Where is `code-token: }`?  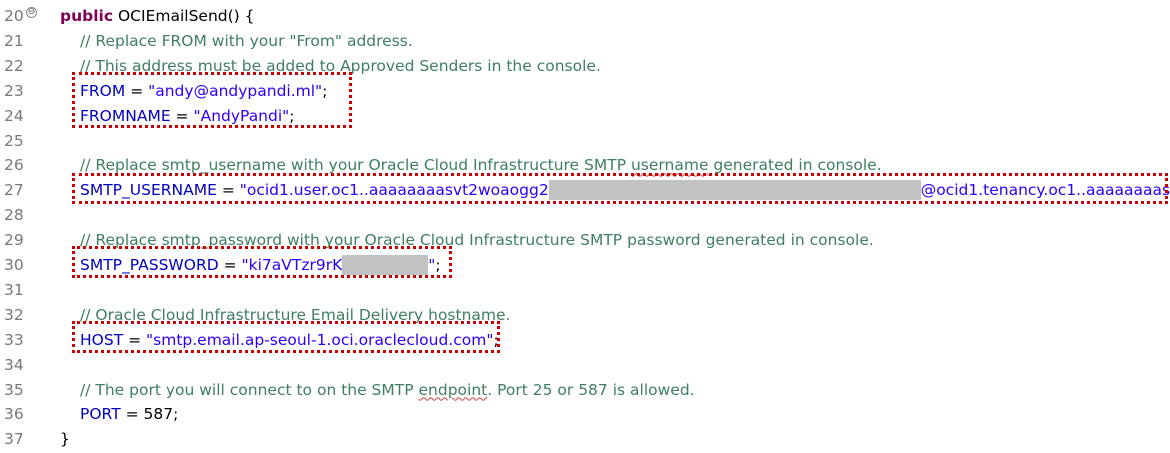
code-token: } is located at coordinates (65, 439).